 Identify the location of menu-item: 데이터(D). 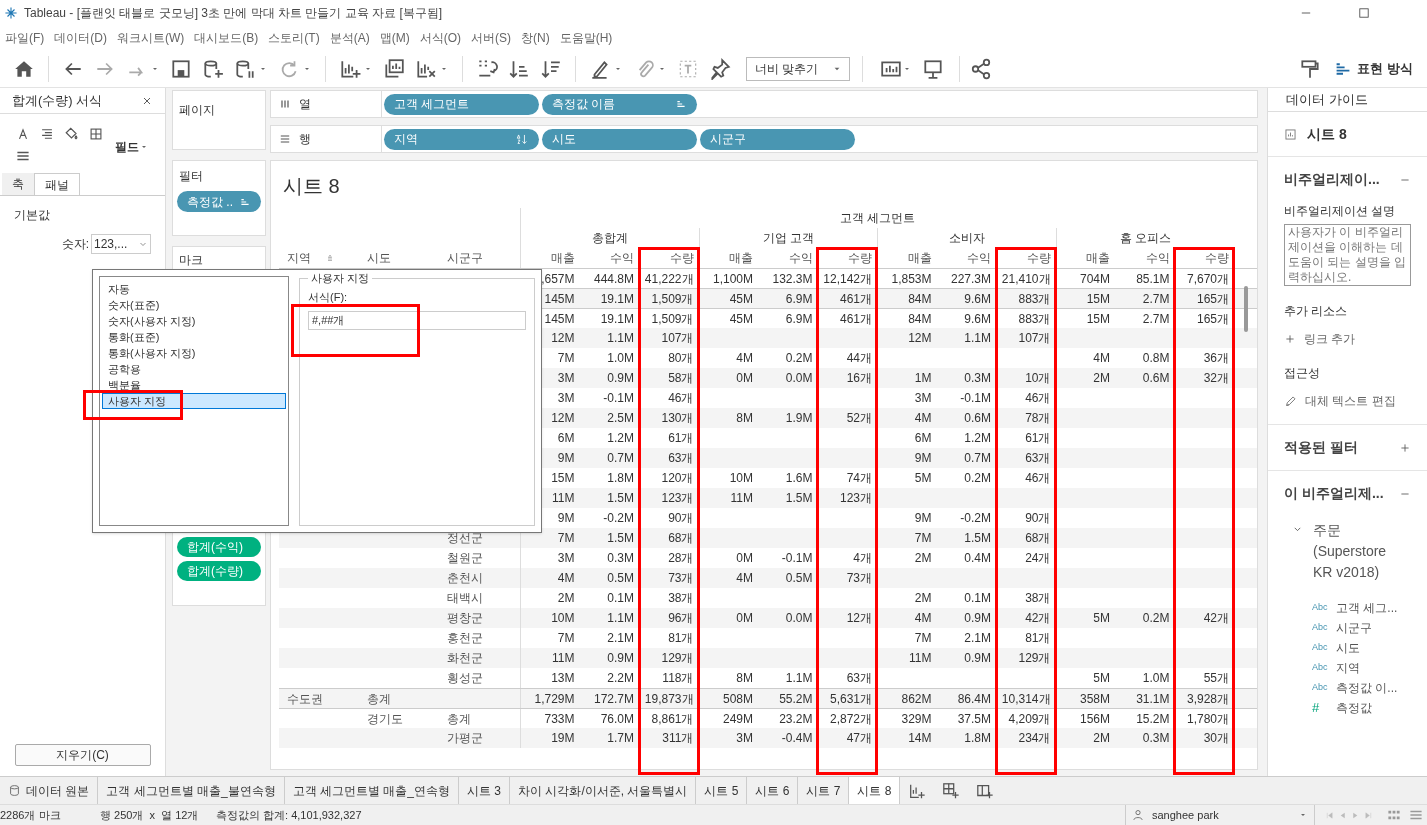
(80, 38).